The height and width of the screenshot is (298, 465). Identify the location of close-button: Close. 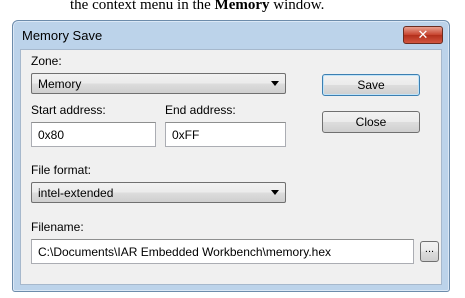
(371, 122).